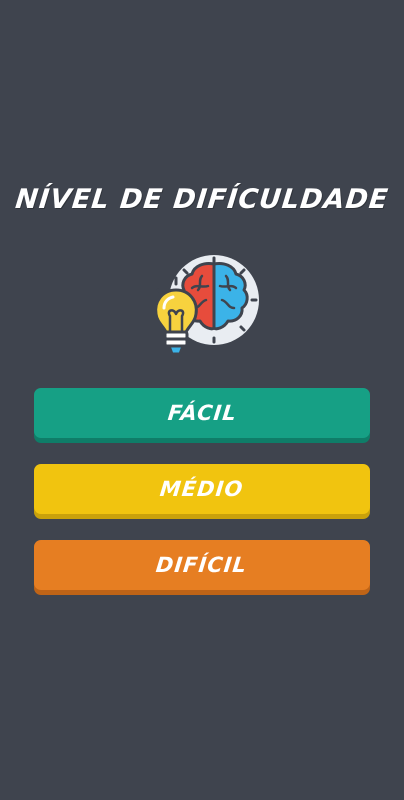  I want to click on dificil-button-label: DIFÍCIL, so click(202, 565).